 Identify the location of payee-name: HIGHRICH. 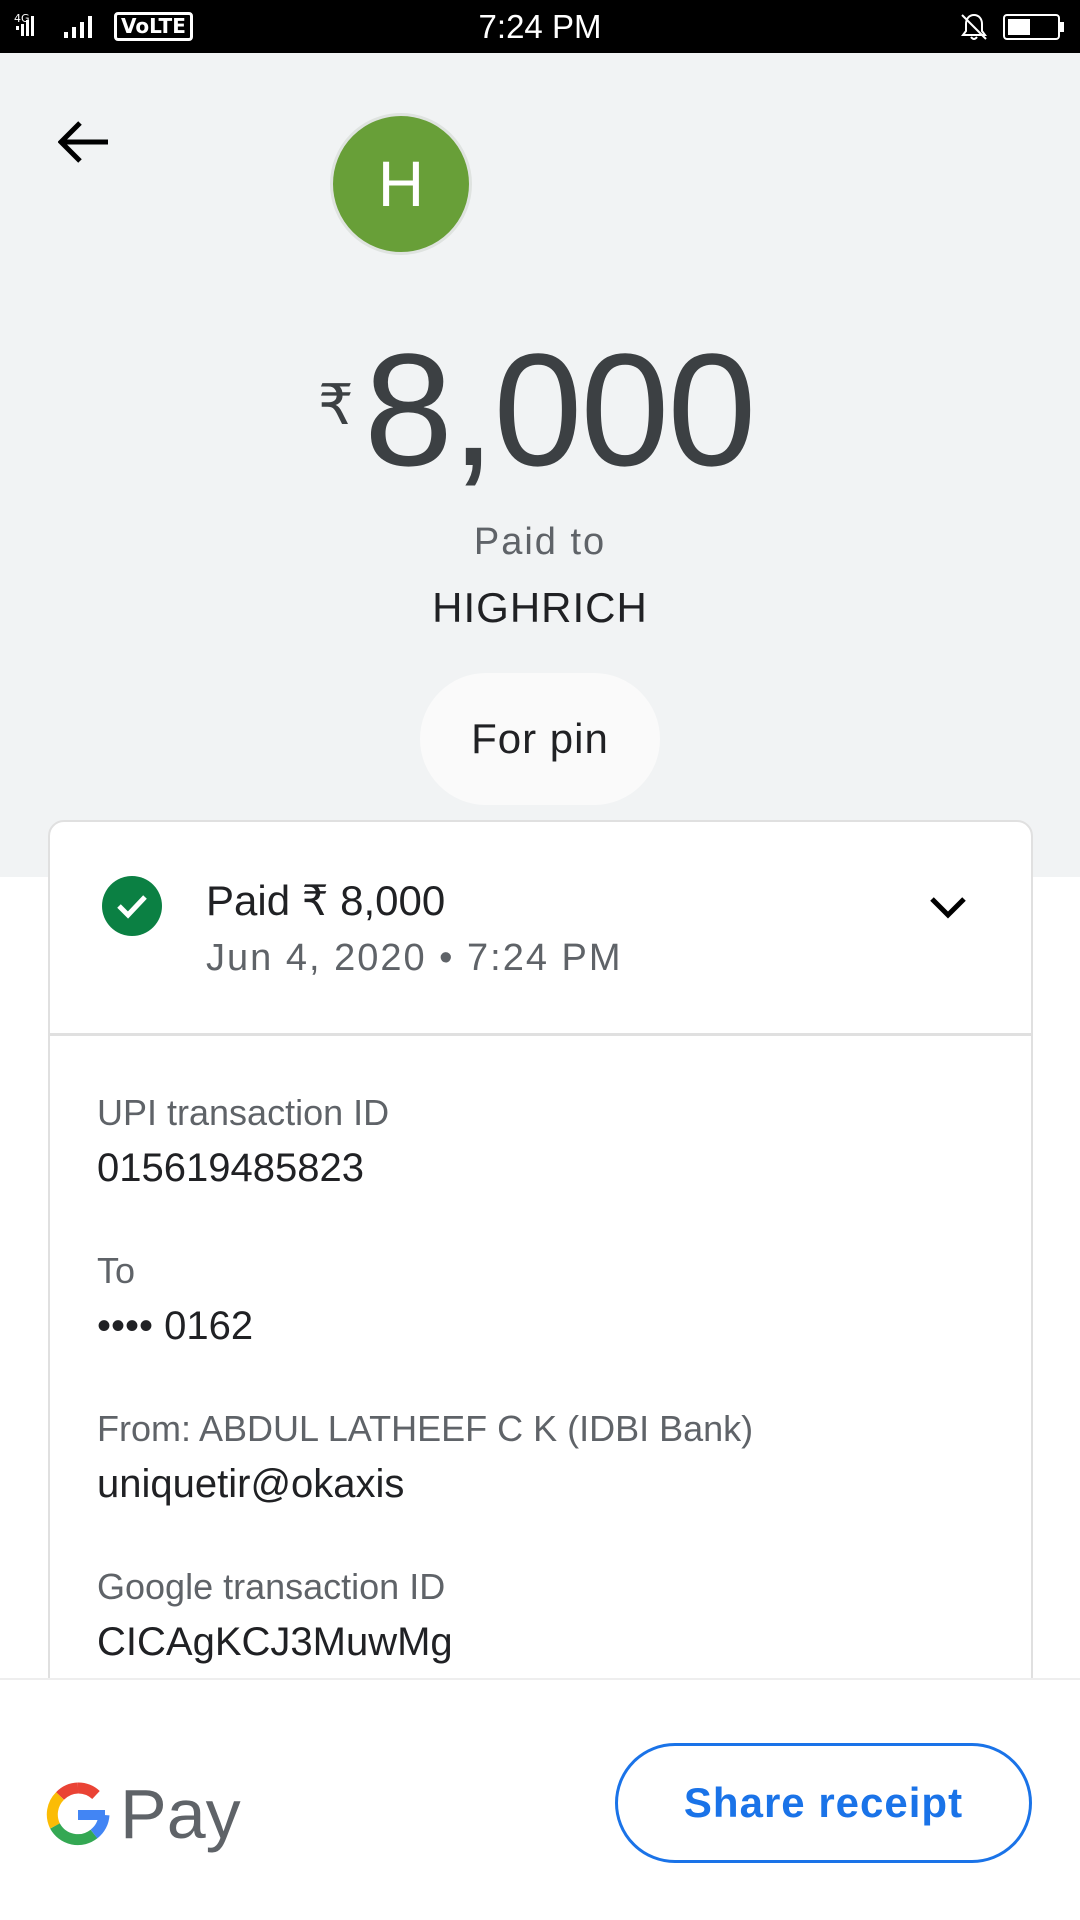
(540, 607).